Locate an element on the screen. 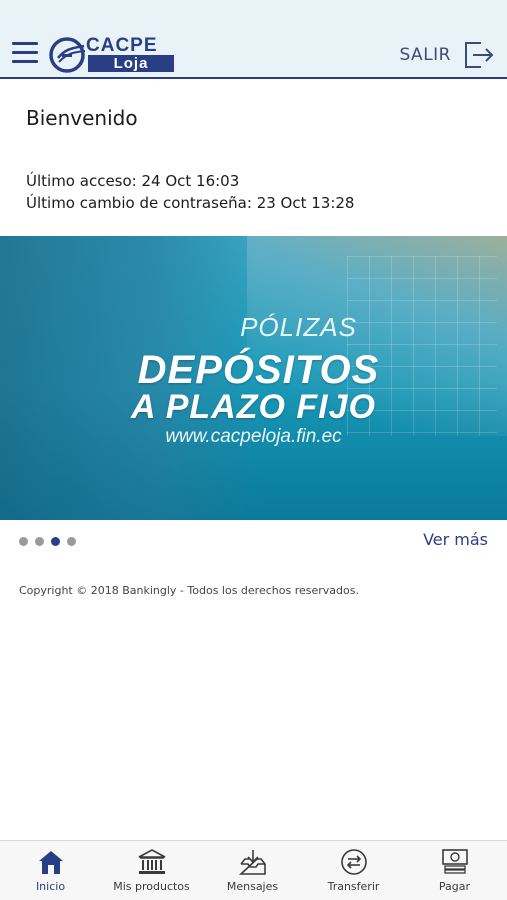 This screenshot has width=507, height=900. logo-mark-icon is located at coordinates (67, 55).